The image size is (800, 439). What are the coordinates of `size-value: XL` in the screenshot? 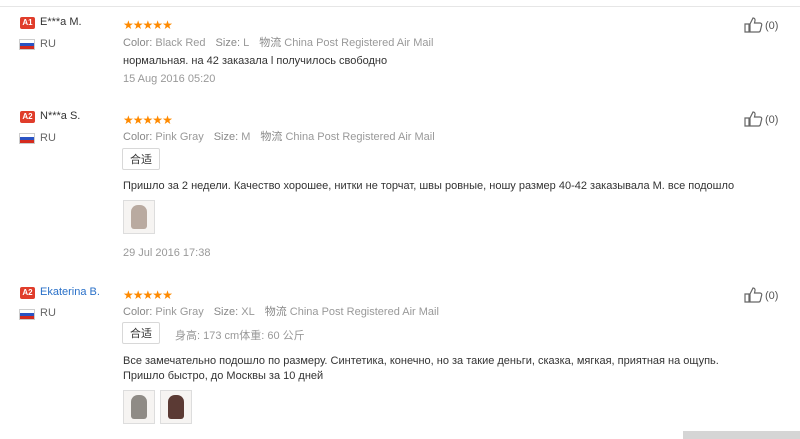 It's located at (248, 312).